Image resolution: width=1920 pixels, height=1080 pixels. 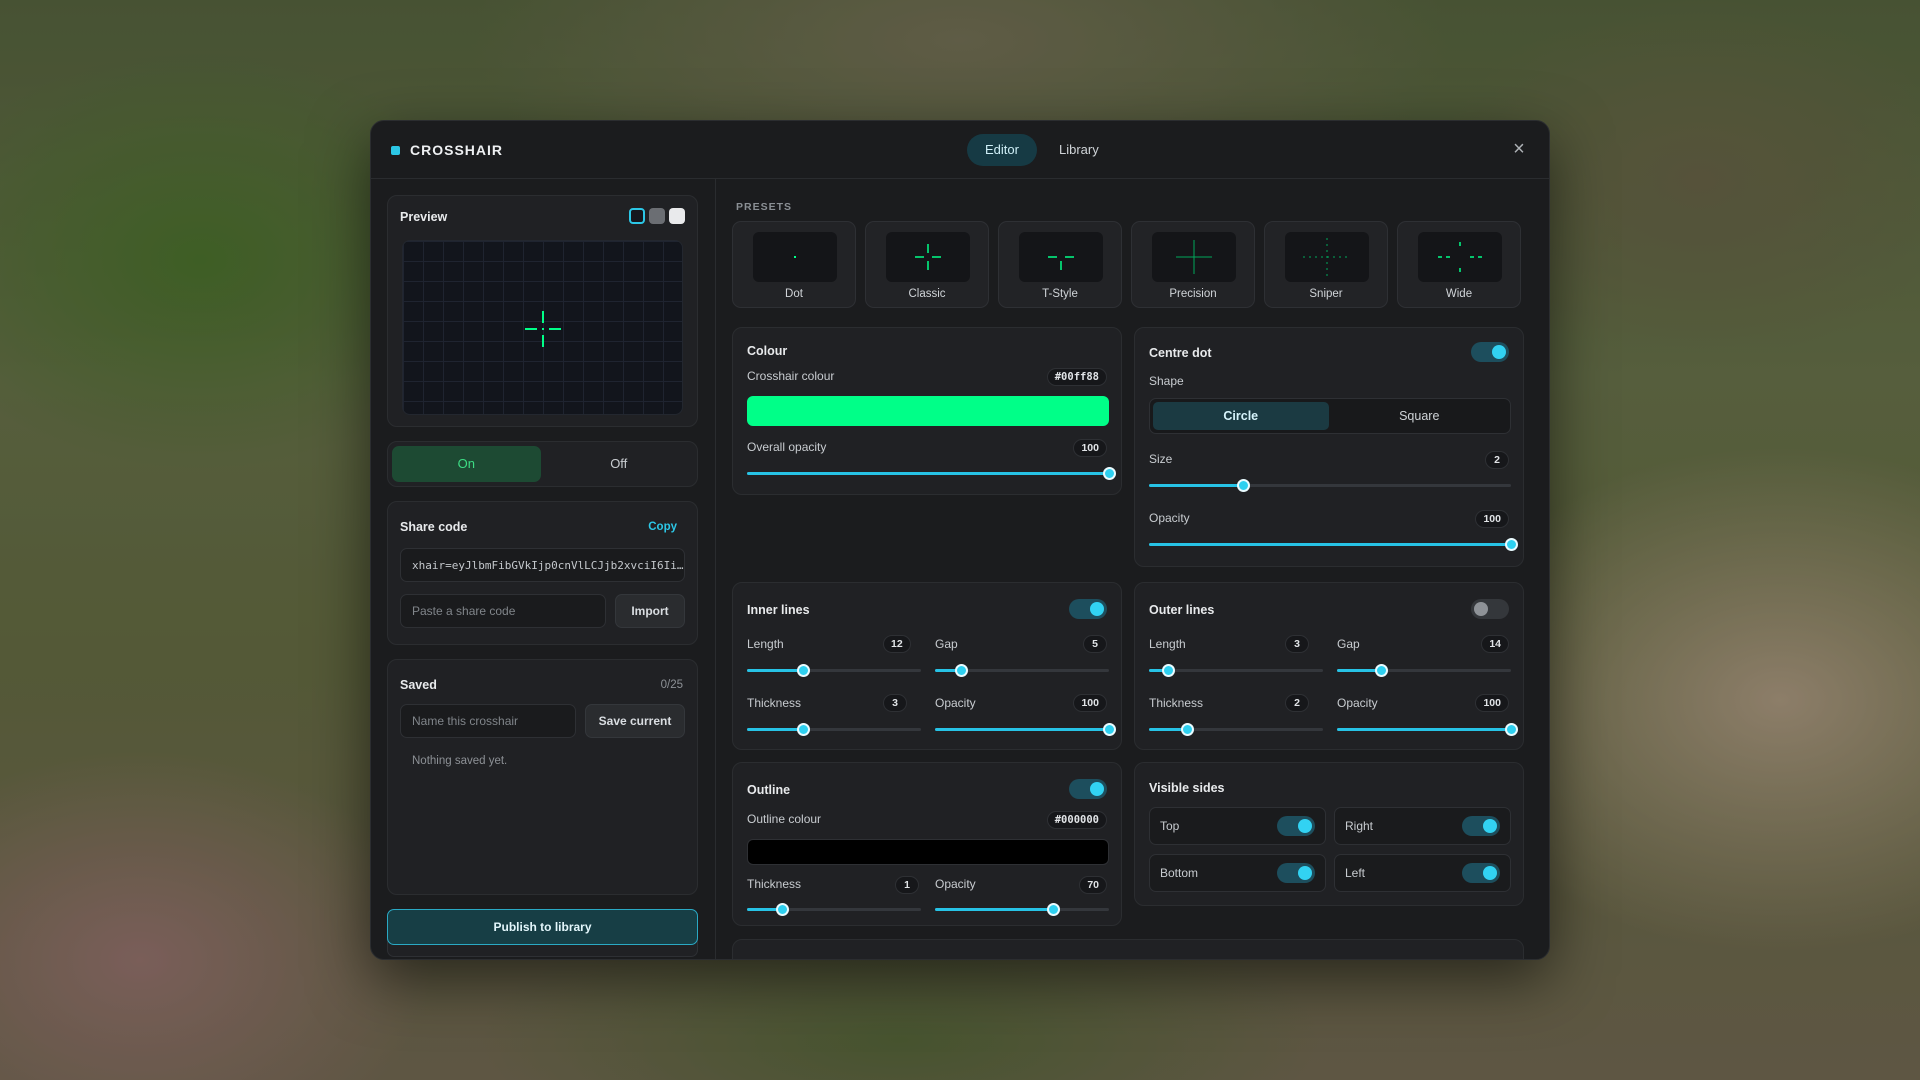 What do you see at coordinates (1090, 703) in the screenshot?
I see `inner-opacity-value: 100` at bounding box center [1090, 703].